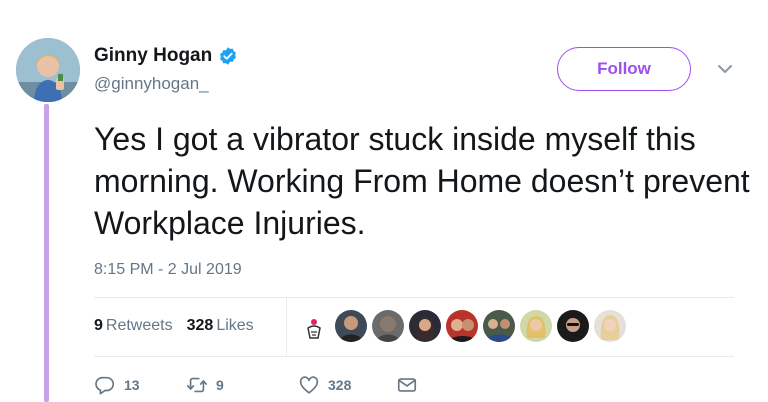 The width and height of the screenshot is (768, 402). I want to click on author-name-row: Ginny Hogan, so click(166, 56).